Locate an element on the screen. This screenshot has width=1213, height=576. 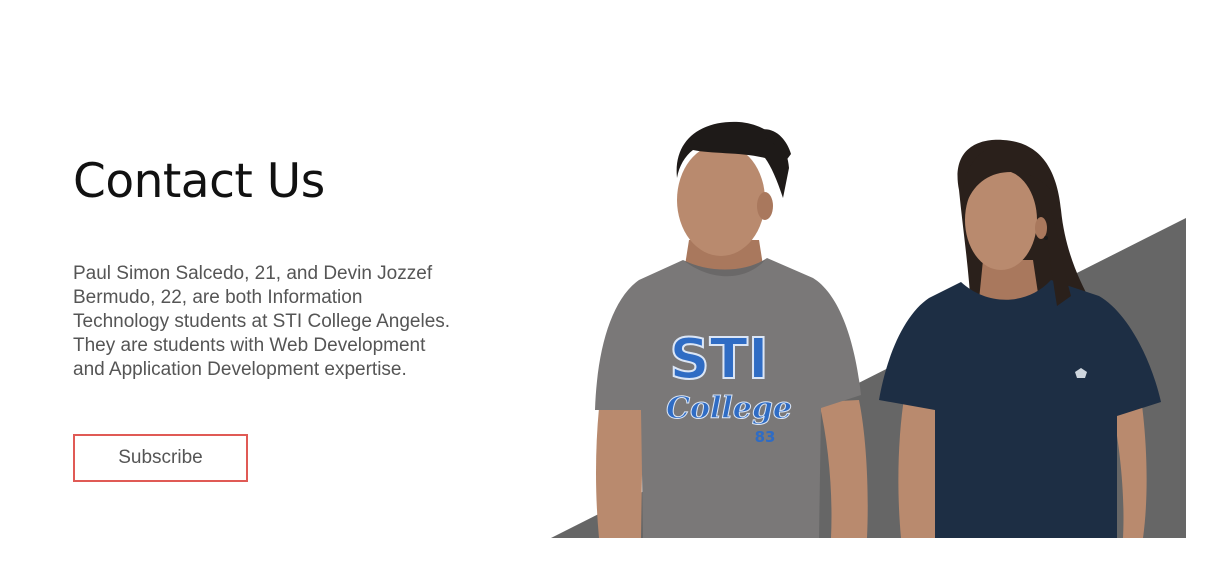
shirt-print-college: College is located at coordinates (729, 408).